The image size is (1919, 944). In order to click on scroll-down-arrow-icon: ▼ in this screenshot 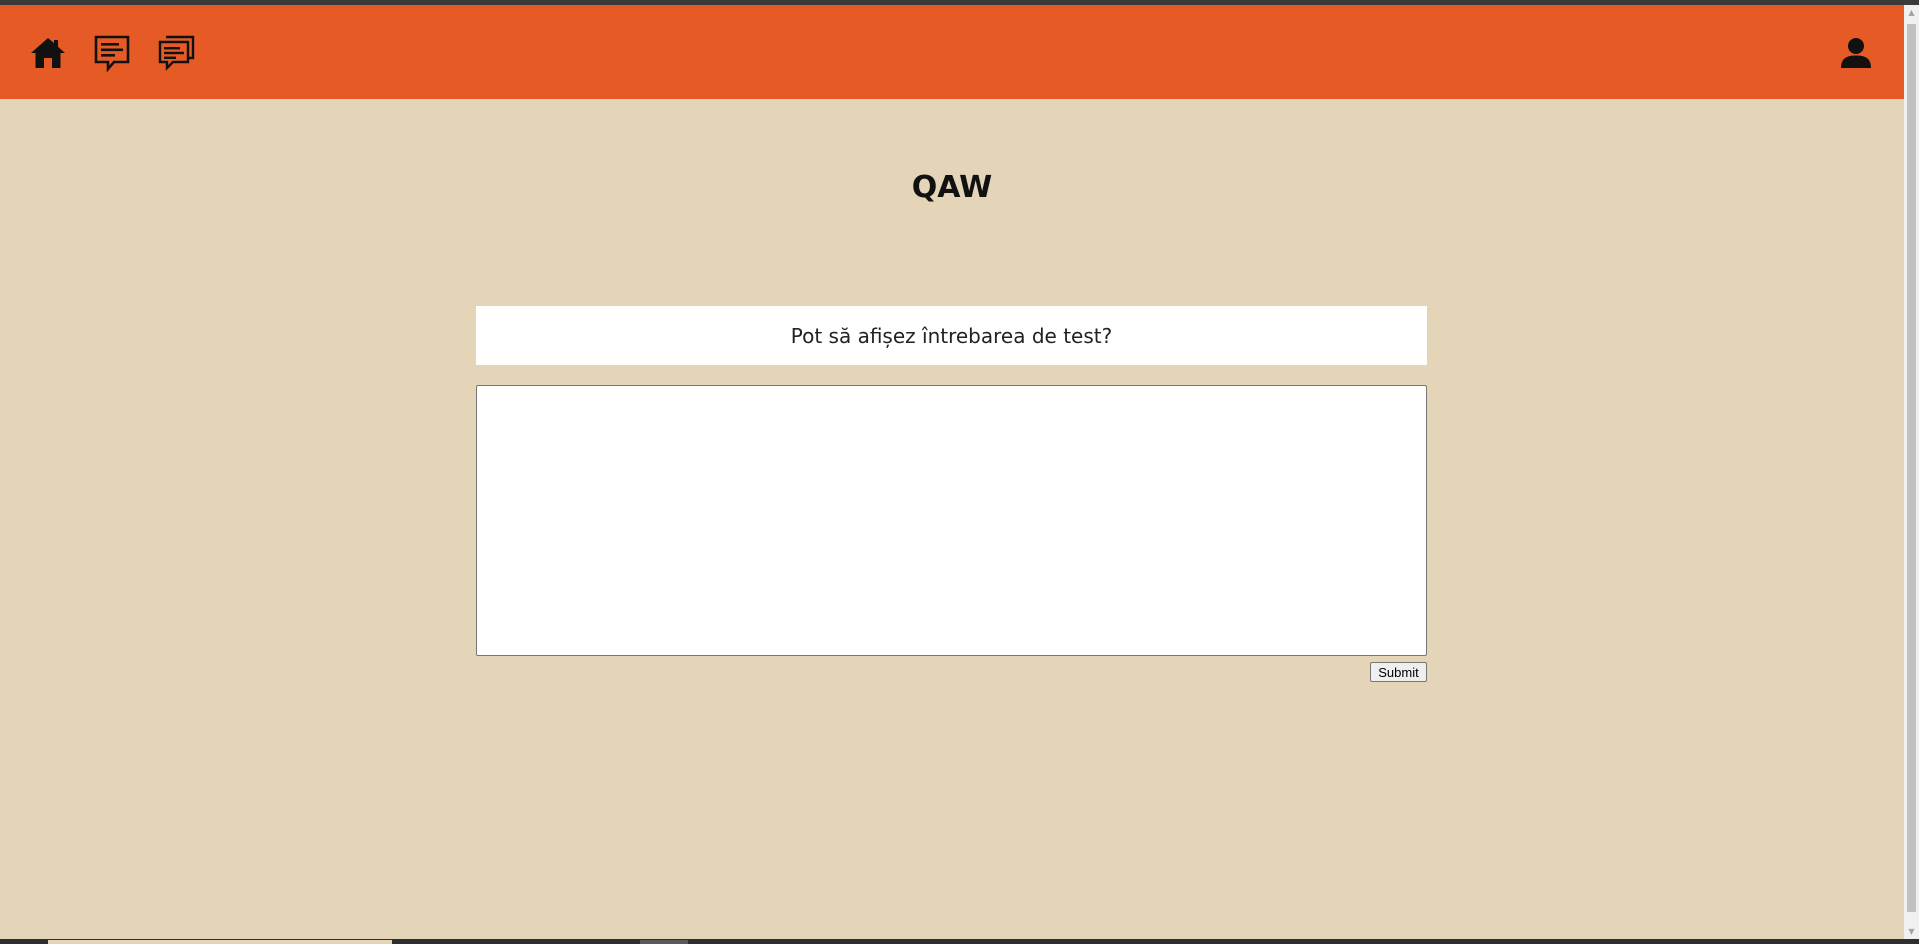, I will do `click(1911, 931)`.